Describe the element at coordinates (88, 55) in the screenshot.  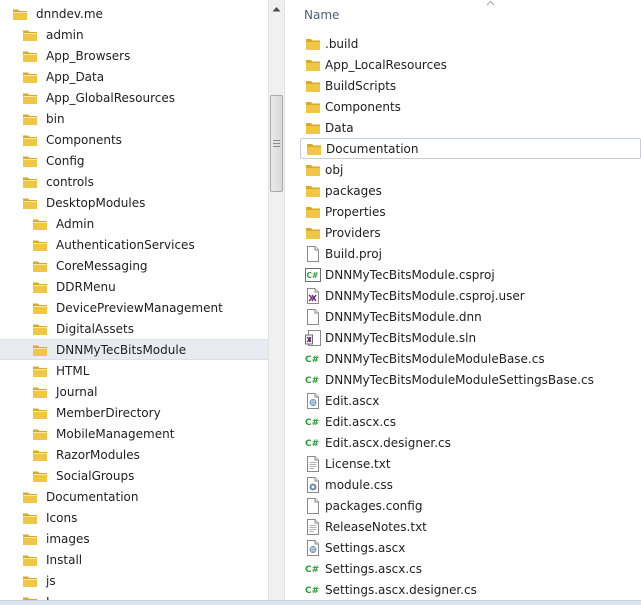
I see `nav-tree-item-label: App_Browsers` at that location.